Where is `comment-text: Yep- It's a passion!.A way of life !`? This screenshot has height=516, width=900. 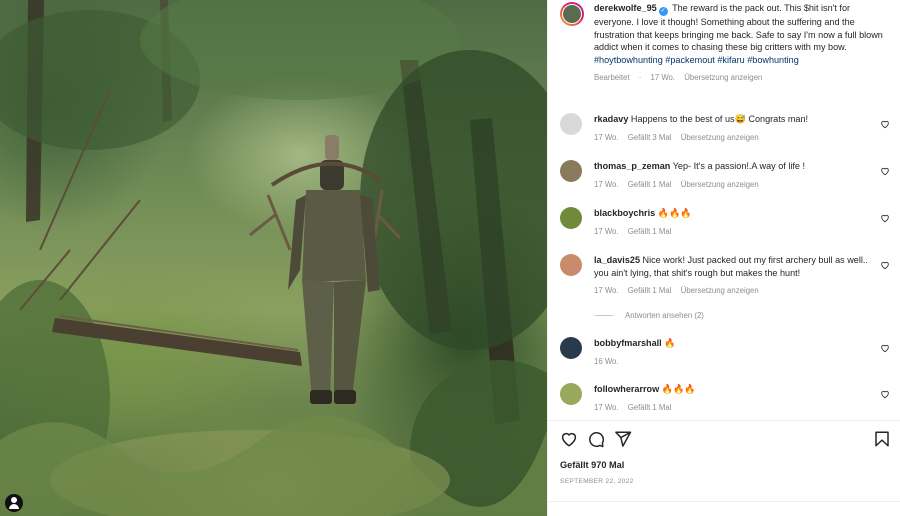 comment-text: Yep- It's a passion!.A way of life ! is located at coordinates (739, 166).